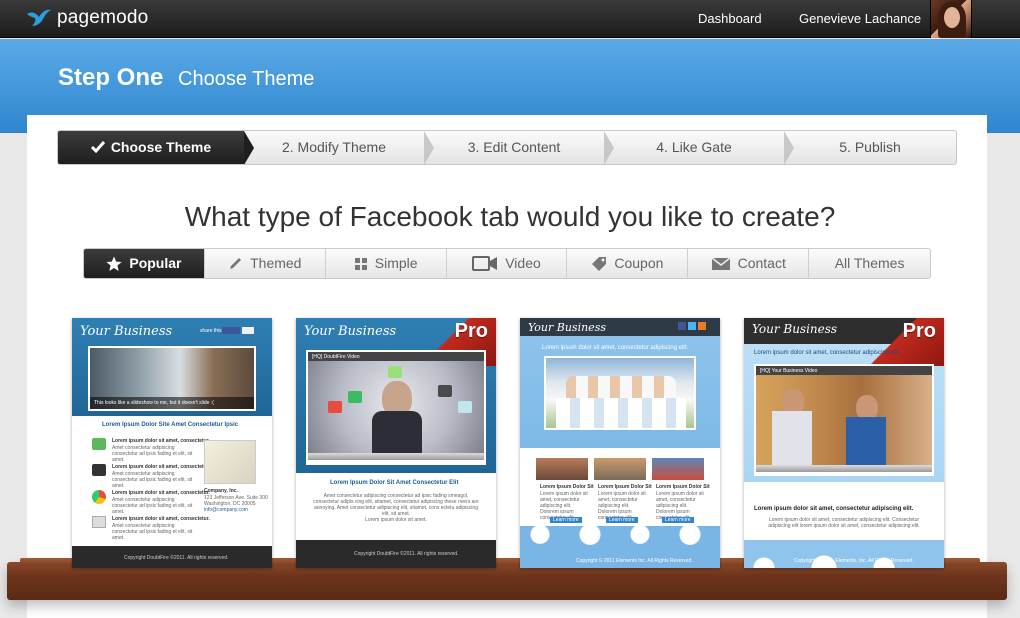  Describe the element at coordinates (510, 19) in the screenshot. I see `top-bar: pagemodo Dashboard Genevieve Lachance` at that location.